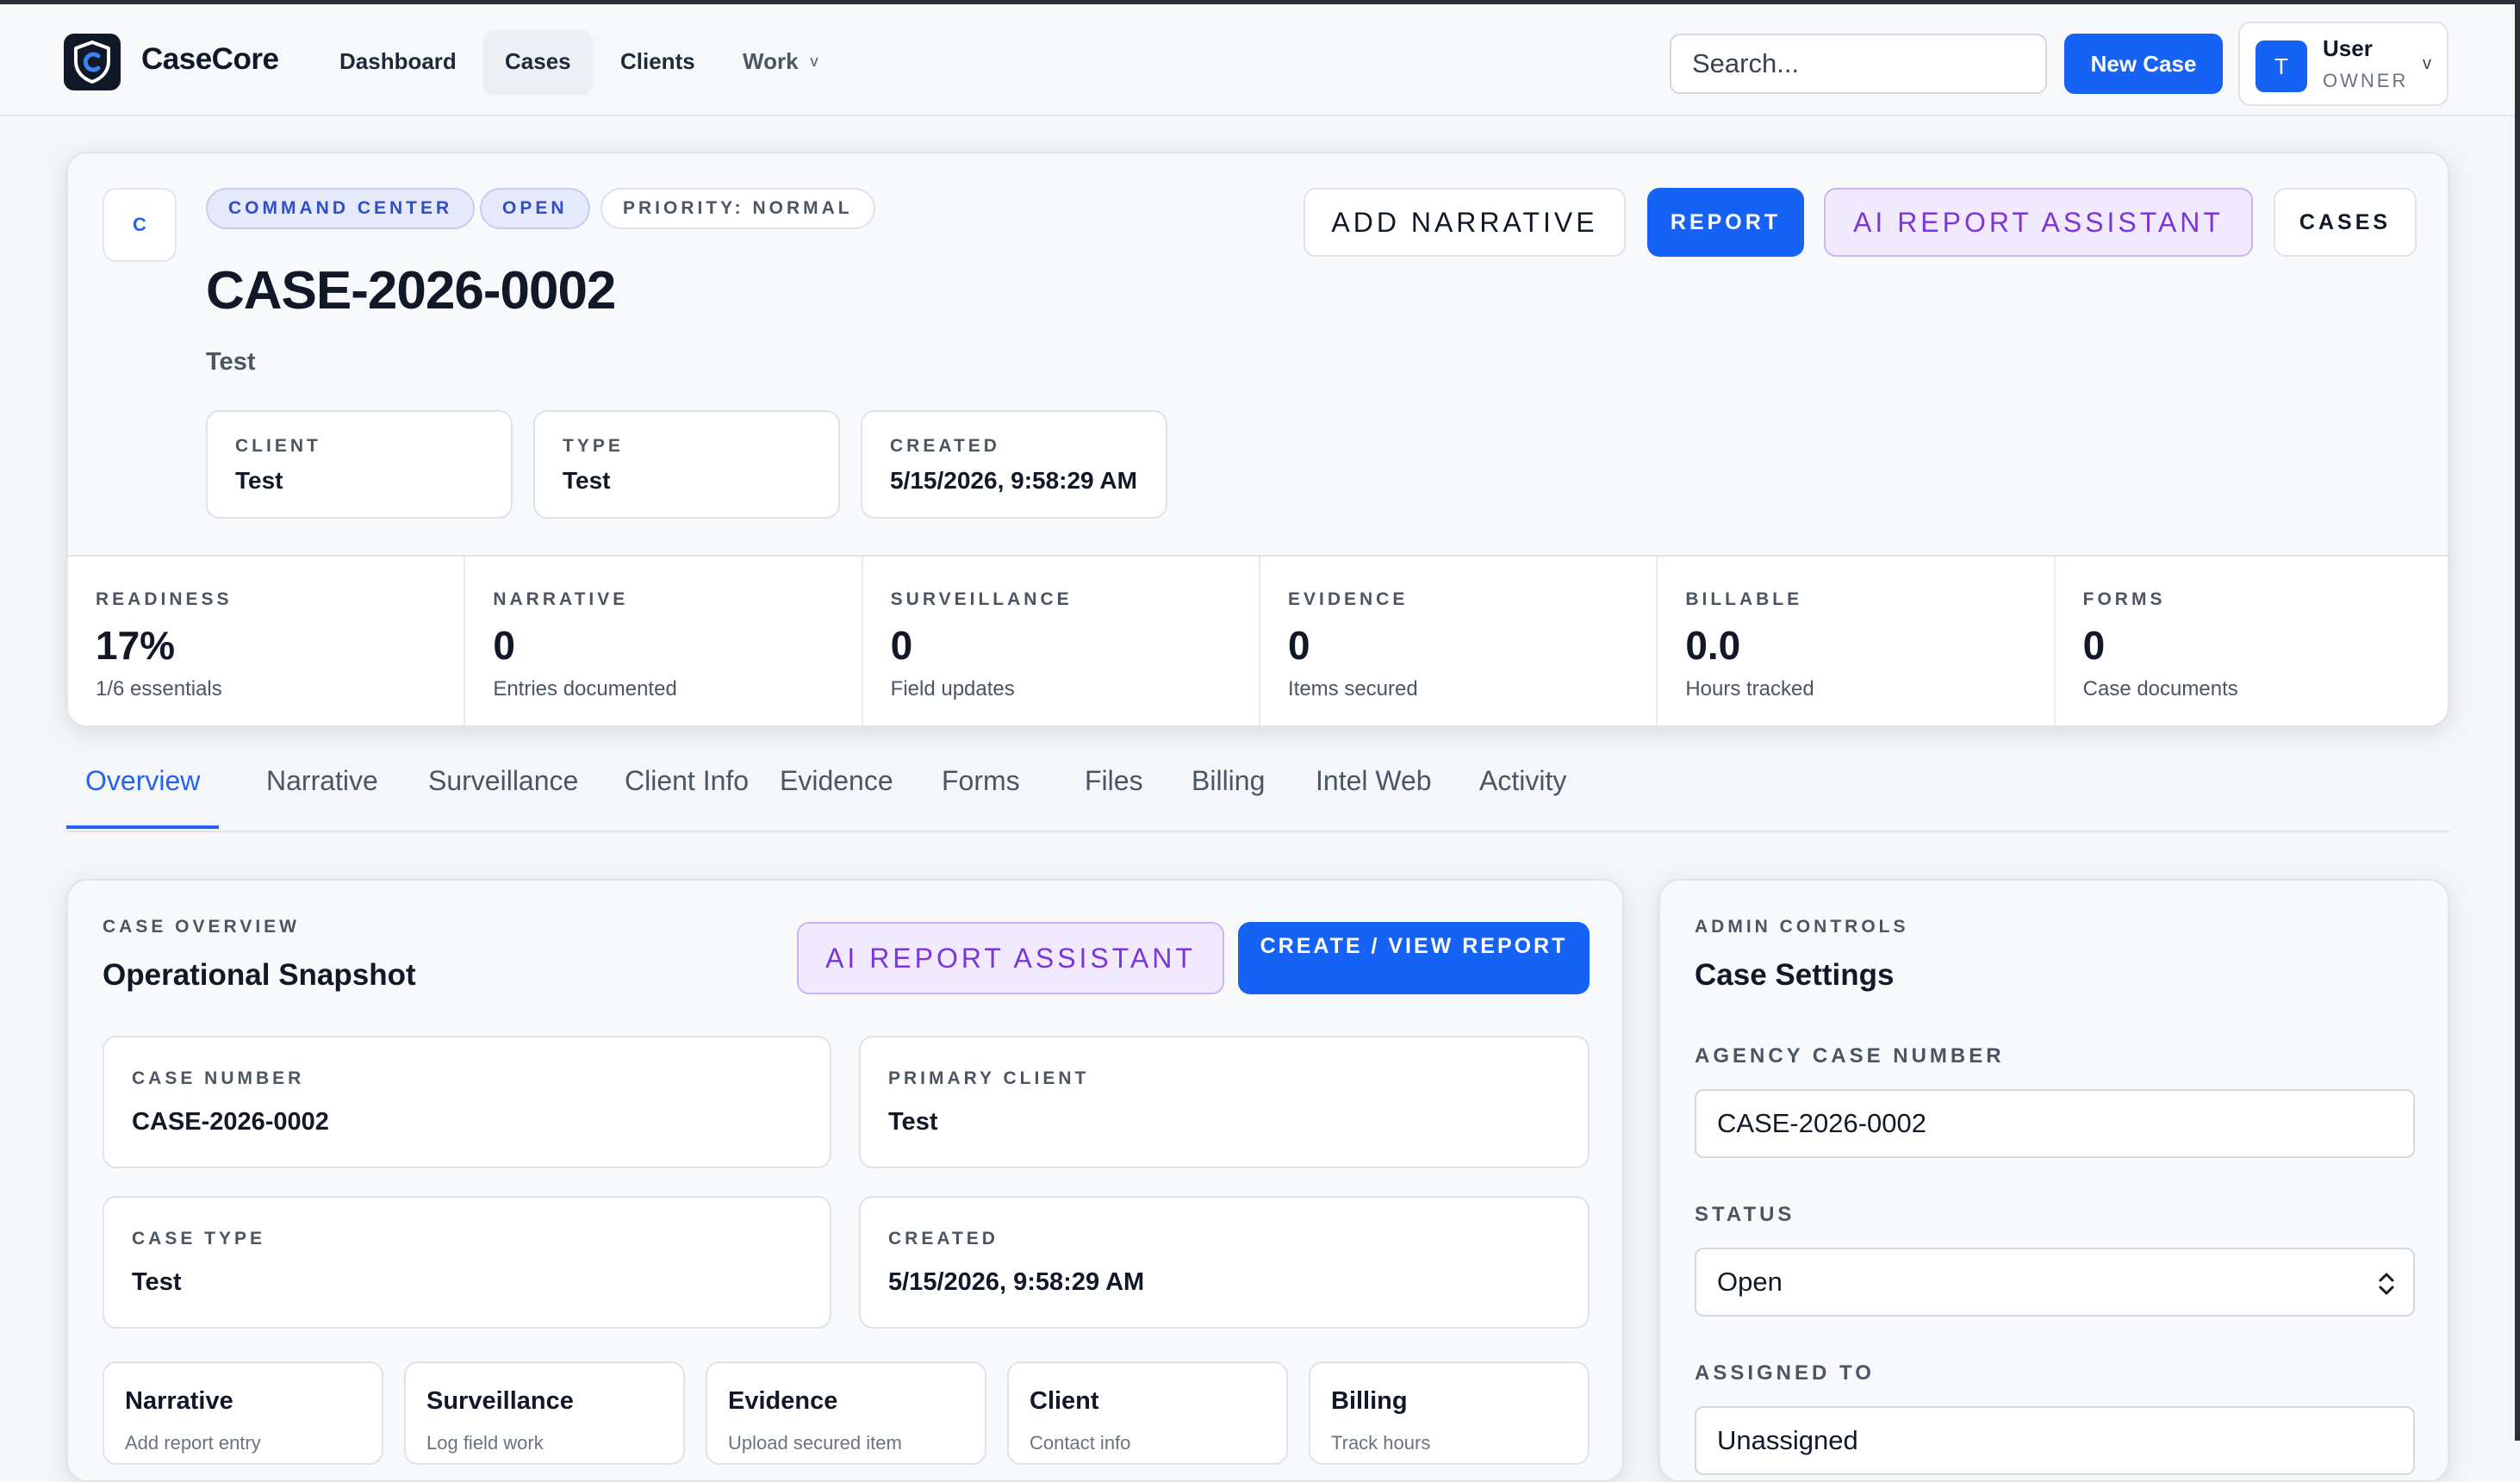 This screenshot has height=1482, width=2520. Describe the element at coordinates (411, 291) in the screenshot. I see `page-title: CASE-2026-0002` at that location.